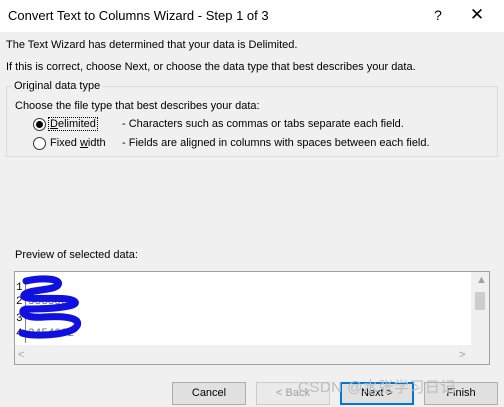 This screenshot has height=407, width=504. What do you see at coordinates (96, 143) in the screenshot?
I see `fixed-width-label-post: idth` at bounding box center [96, 143].